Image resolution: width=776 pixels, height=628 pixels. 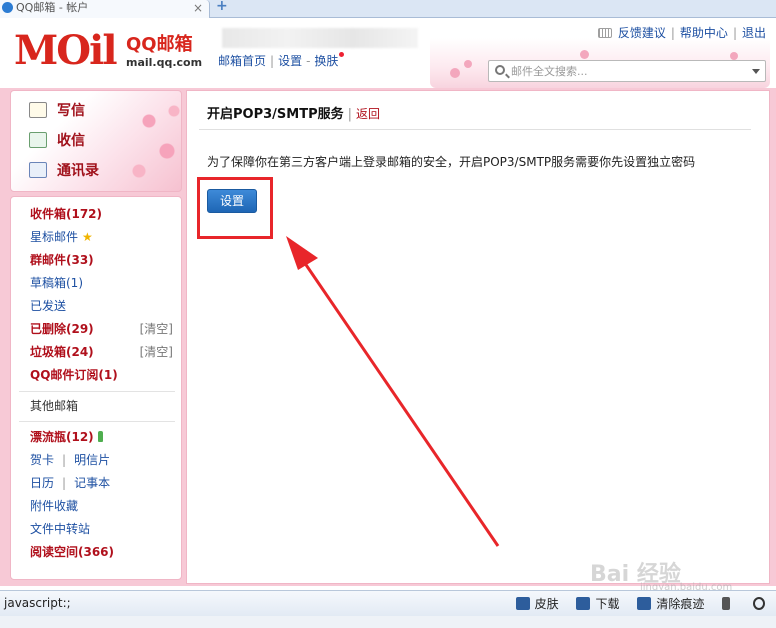 I want to click on zoom-button, so click(x=761, y=604).